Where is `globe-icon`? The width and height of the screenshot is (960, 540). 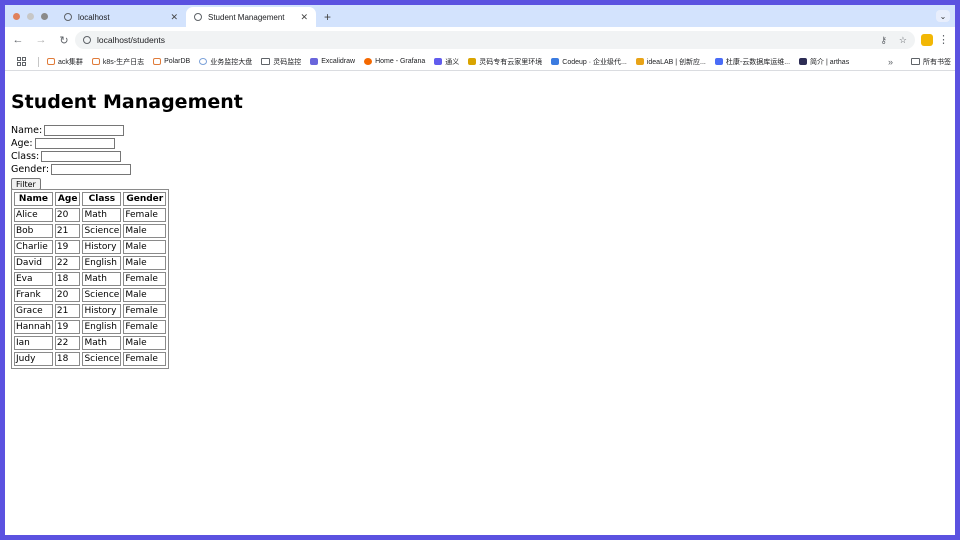
globe-icon is located at coordinates (68, 17).